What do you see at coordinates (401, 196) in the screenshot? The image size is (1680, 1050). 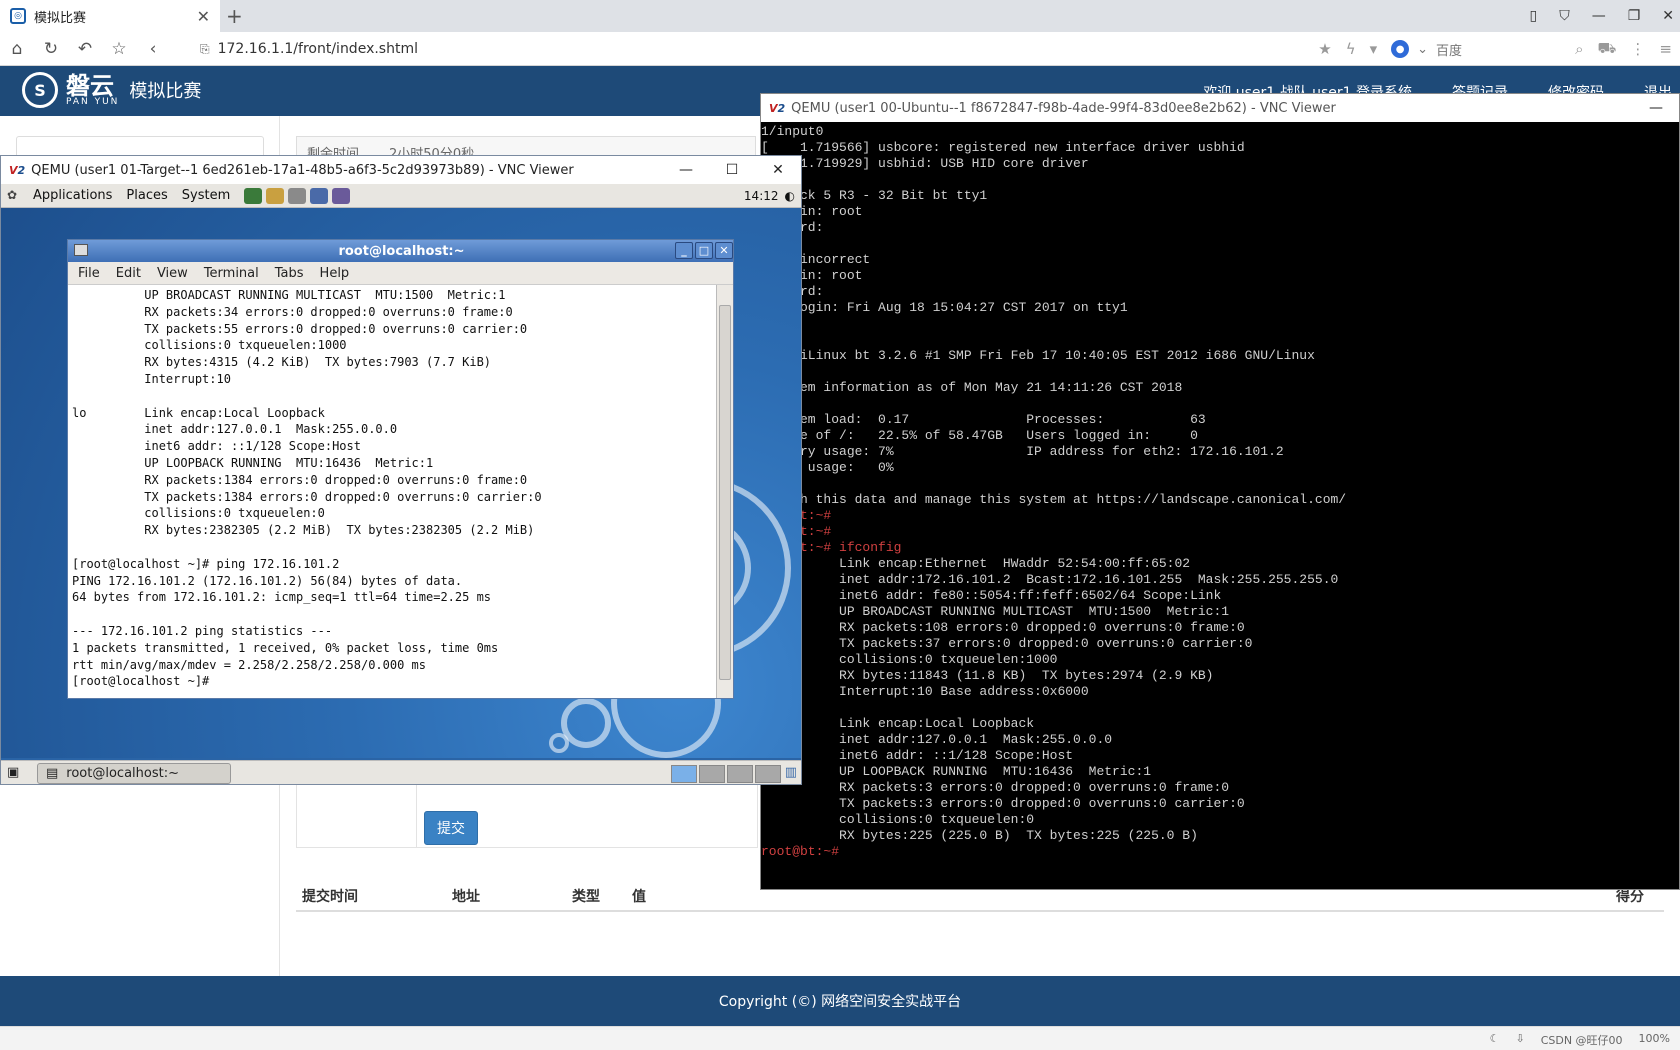 I see `gnome-top-panel: ✿ Applications Places System 14:12 ◐` at bounding box center [401, 196].